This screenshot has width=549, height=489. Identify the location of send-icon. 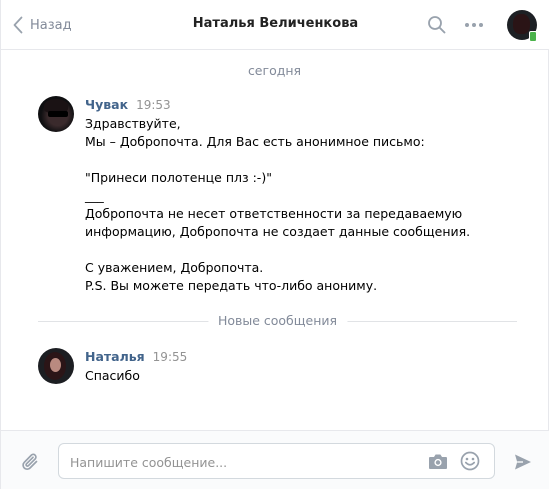
(523, 462).